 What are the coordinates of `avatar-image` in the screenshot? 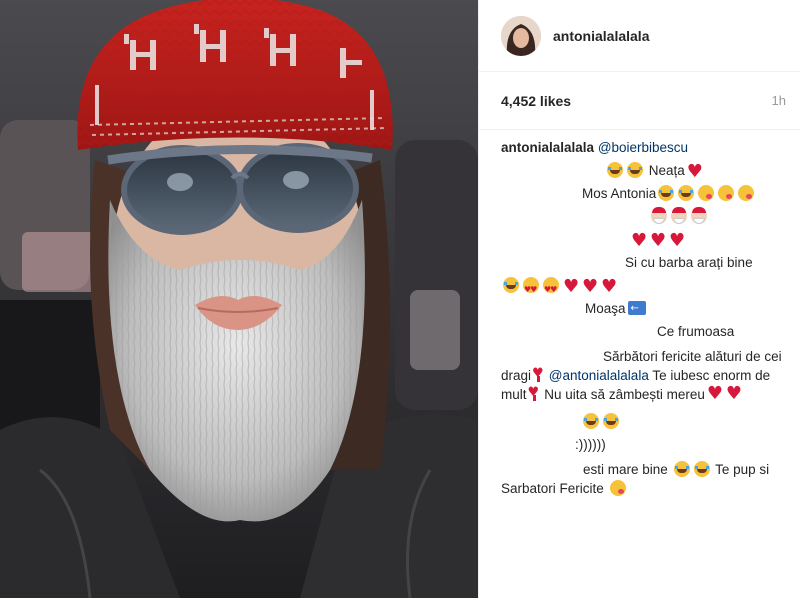 It's located at (521, 35).